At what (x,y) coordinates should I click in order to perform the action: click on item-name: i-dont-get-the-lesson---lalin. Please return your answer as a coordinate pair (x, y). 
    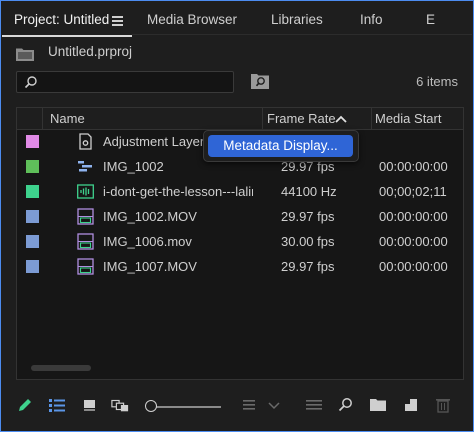
    Looking at the image, I should click on (178, 191).